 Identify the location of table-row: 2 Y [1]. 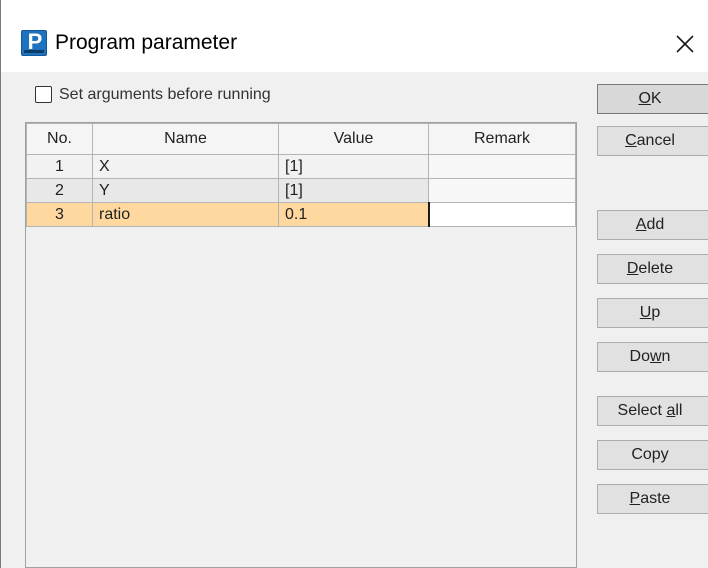
(301, 190).